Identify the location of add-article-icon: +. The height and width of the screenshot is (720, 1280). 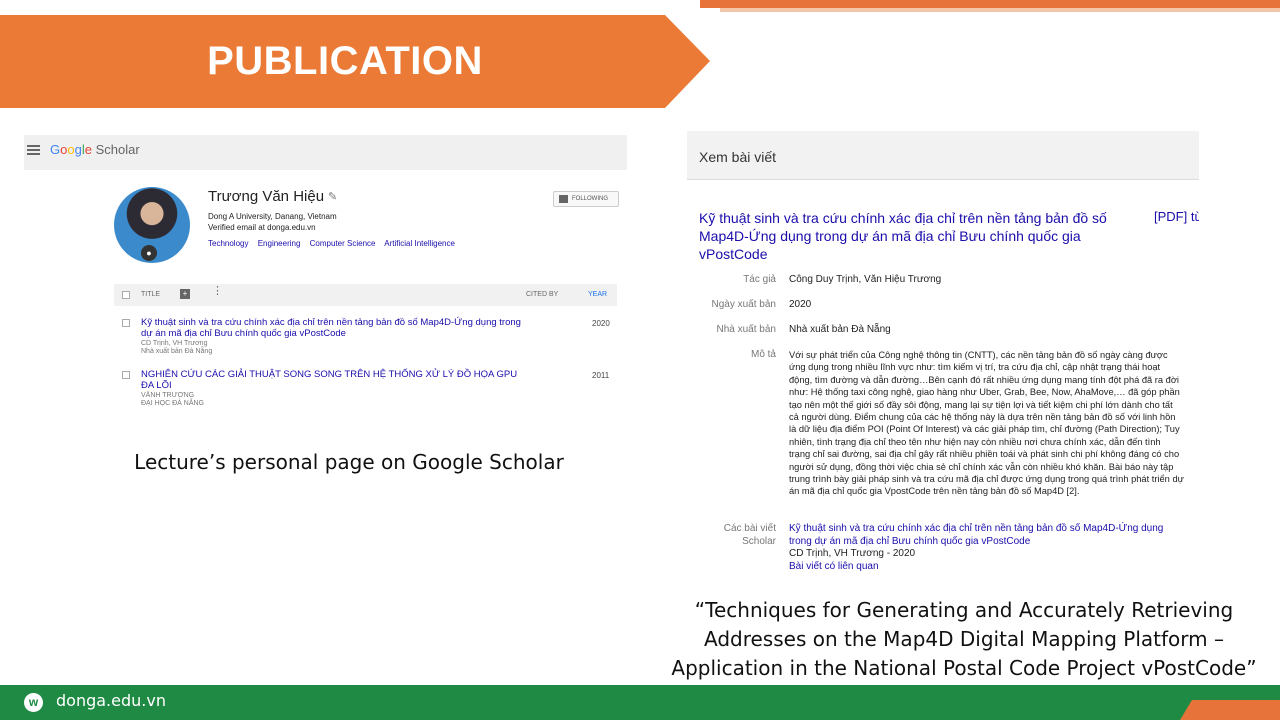
(185, 294).